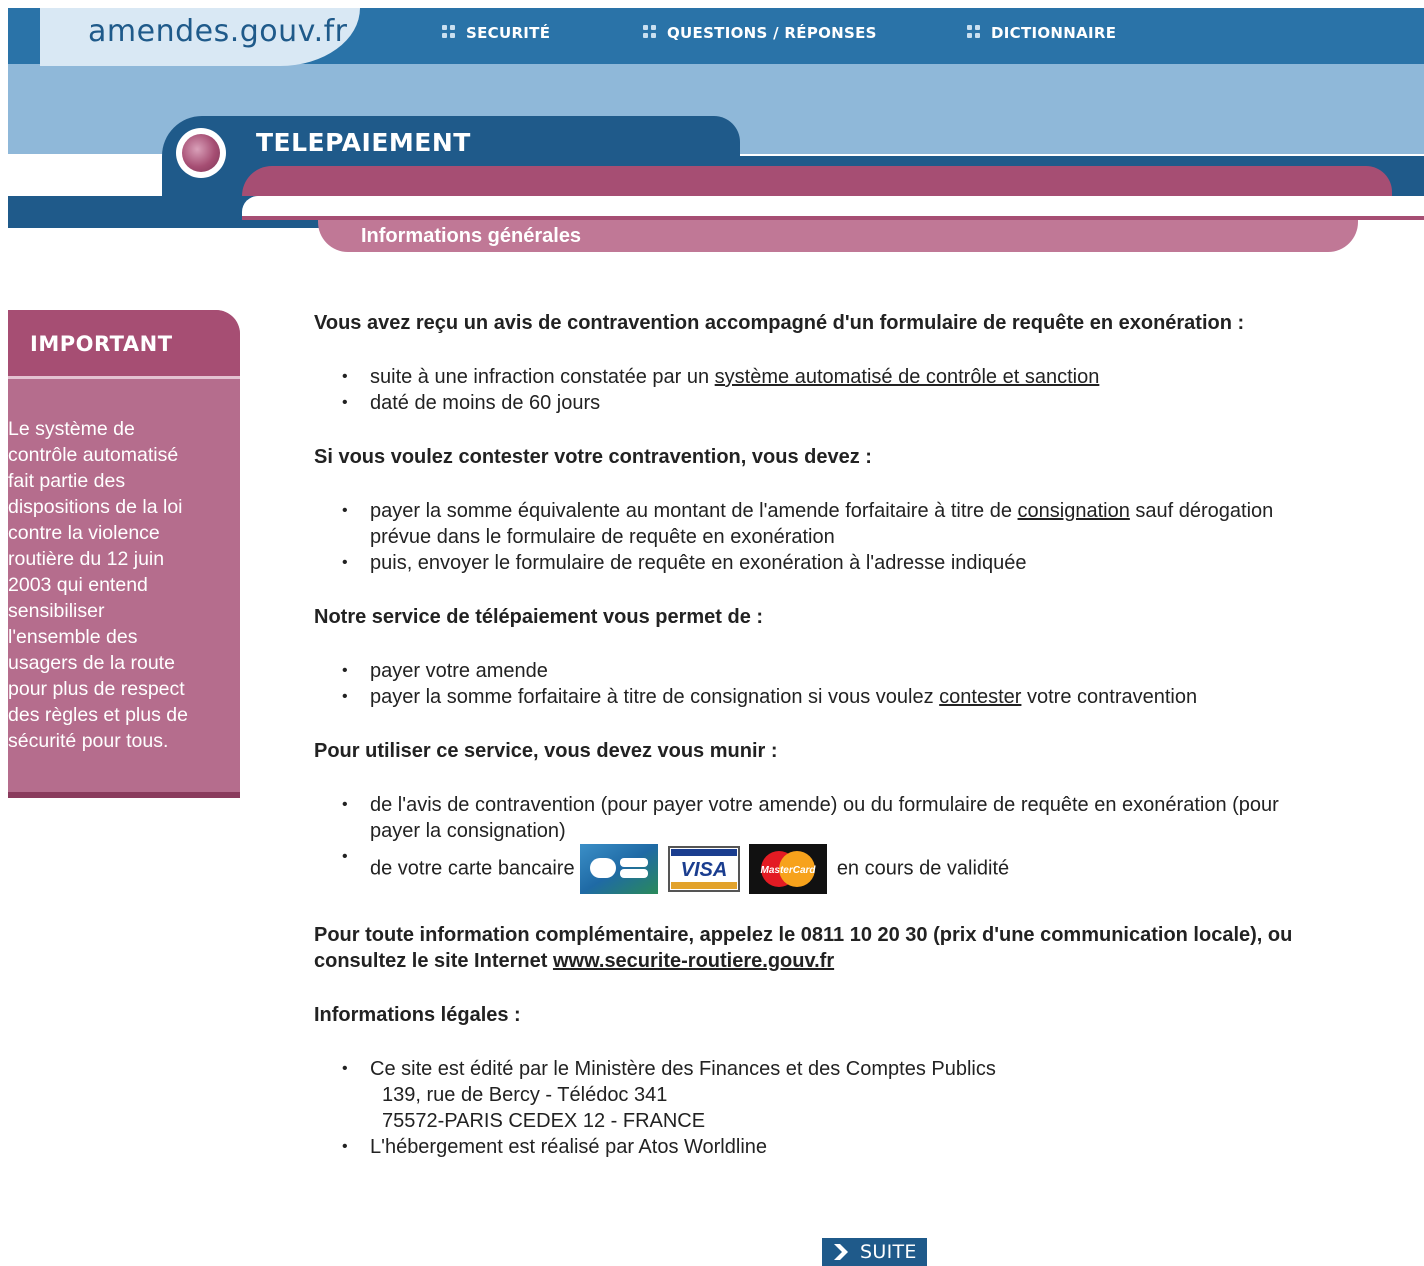 Image resolution: width=1424 pixels, height=1266 pixels. What do you see at coordinates (84, 533) in the screenshot?
I see `important-line: contre la violence` at bounding box center [84, 533].